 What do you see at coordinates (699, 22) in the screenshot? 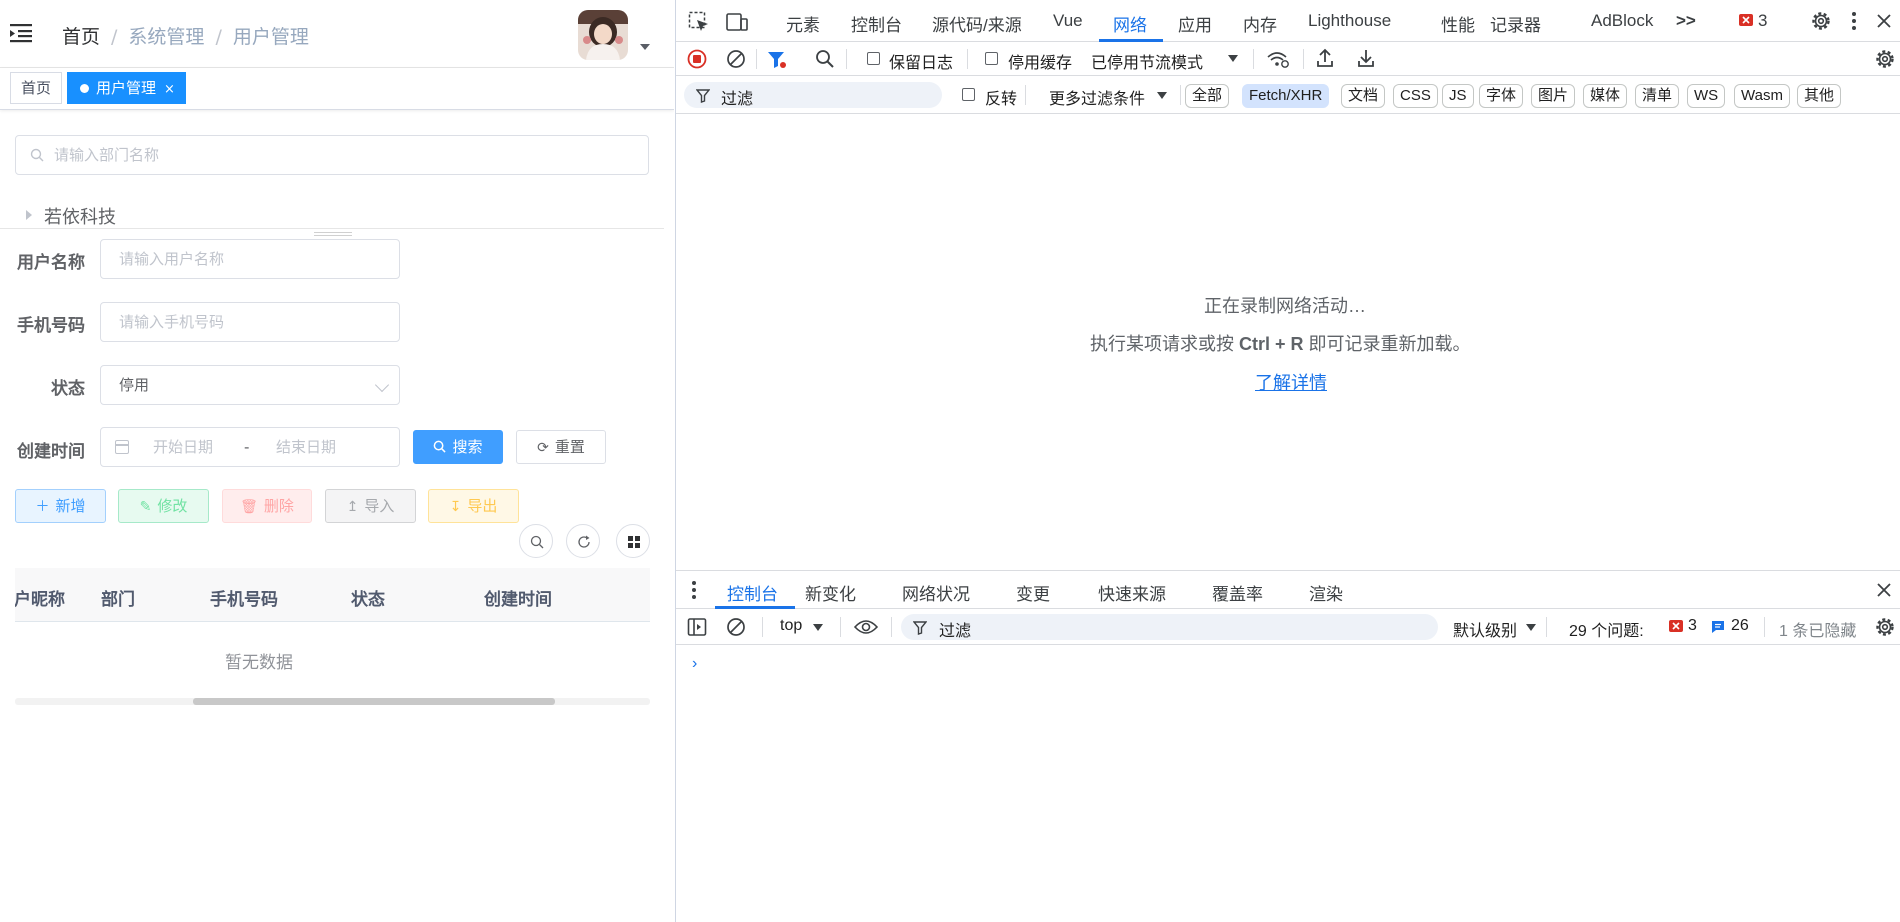
I see `inspect-icon` at bounding box center [699, 22].